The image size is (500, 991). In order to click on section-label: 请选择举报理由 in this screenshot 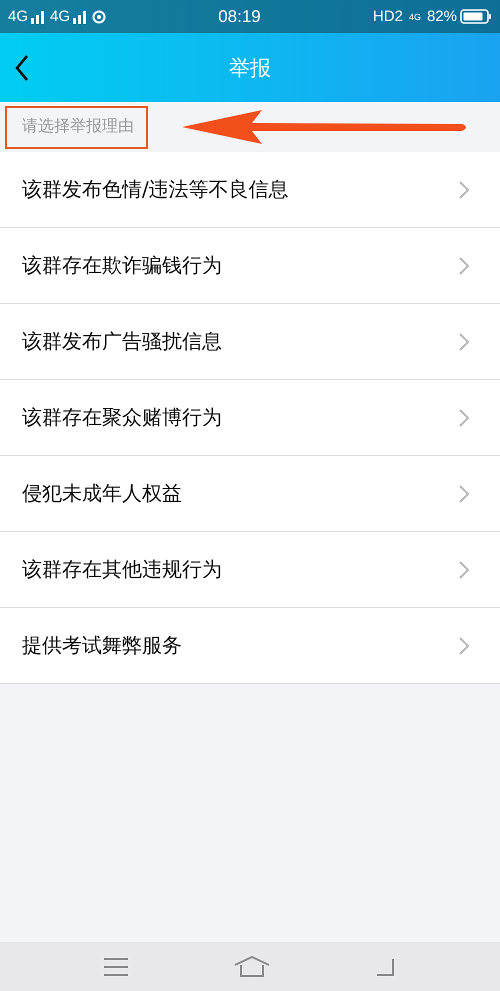, I will do `click(76, 127)`.